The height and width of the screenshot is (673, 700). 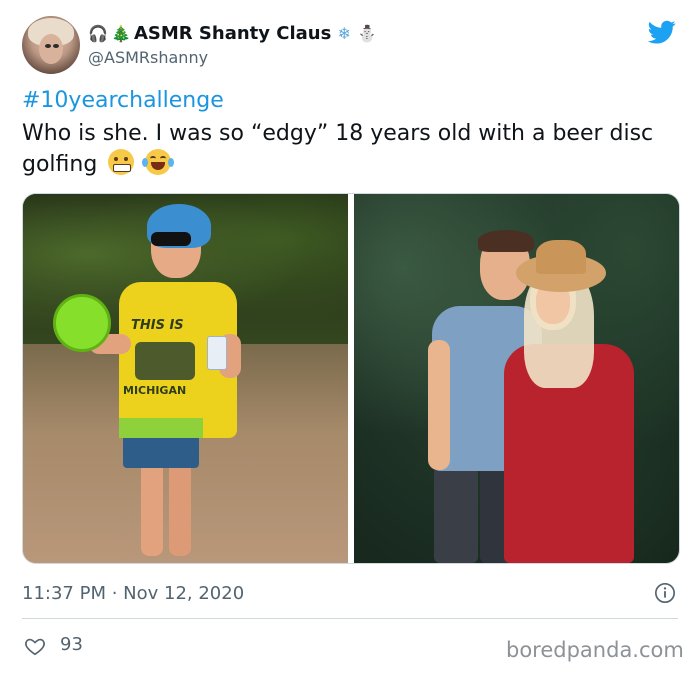 What do you see at coordinates (595, 650) in the screenshot?
I see `watermark: boredpanda.com` at bounding box center [595, 650].